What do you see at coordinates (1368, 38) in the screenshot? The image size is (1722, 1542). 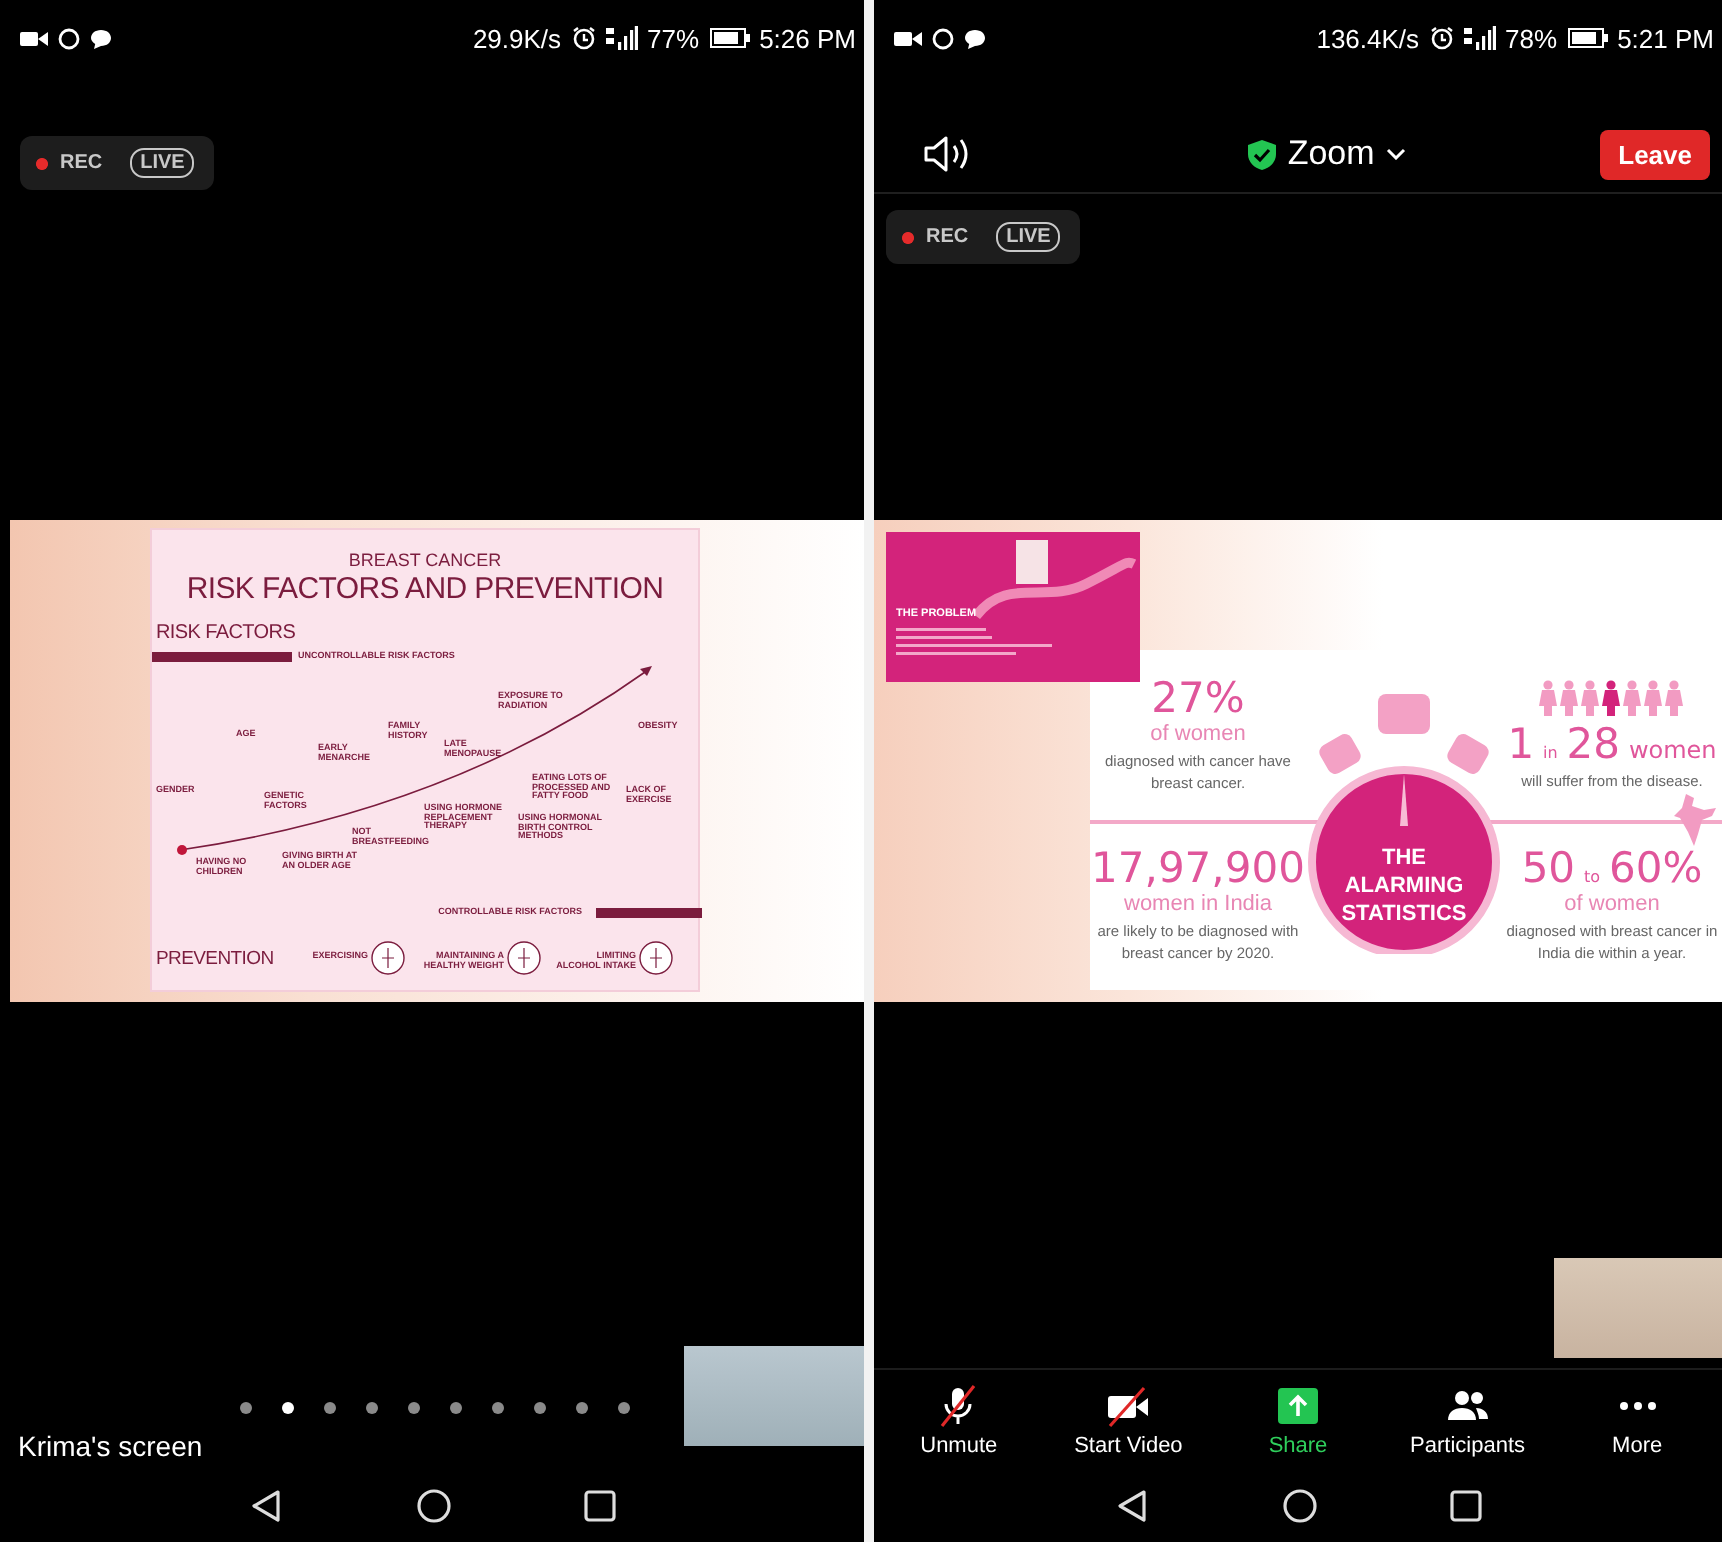 I see `network-speed: 136.4K/s` at bounding box center [1368, 38].